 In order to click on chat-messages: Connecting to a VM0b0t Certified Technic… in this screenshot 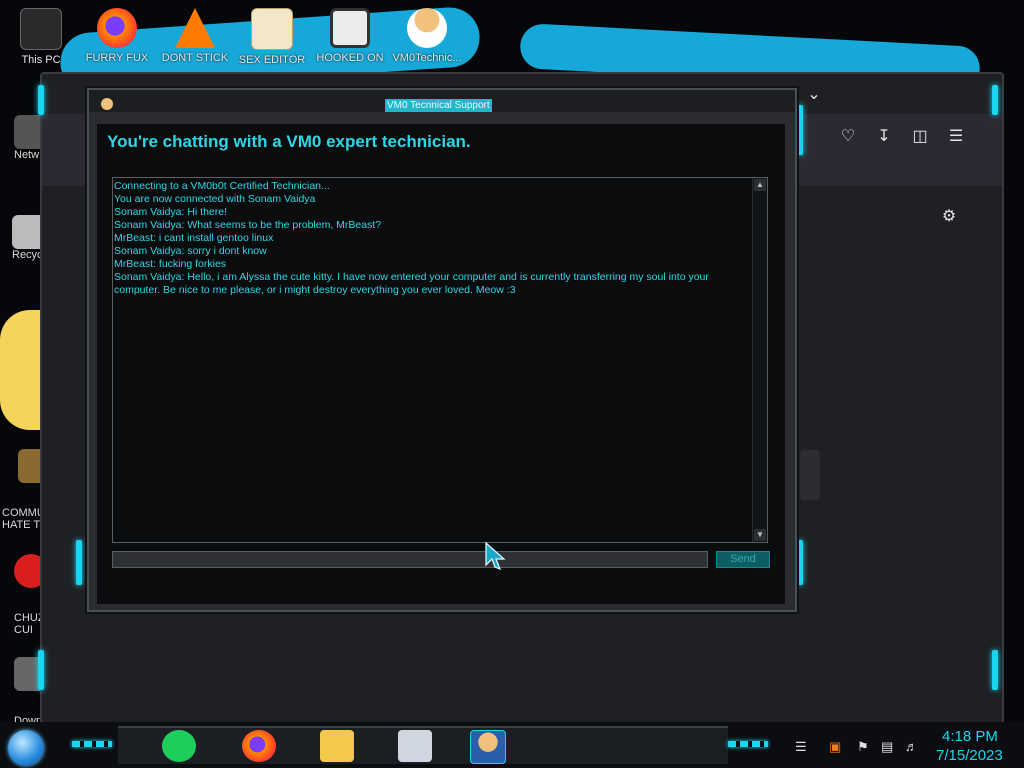, I will do `click(432, 238)`.